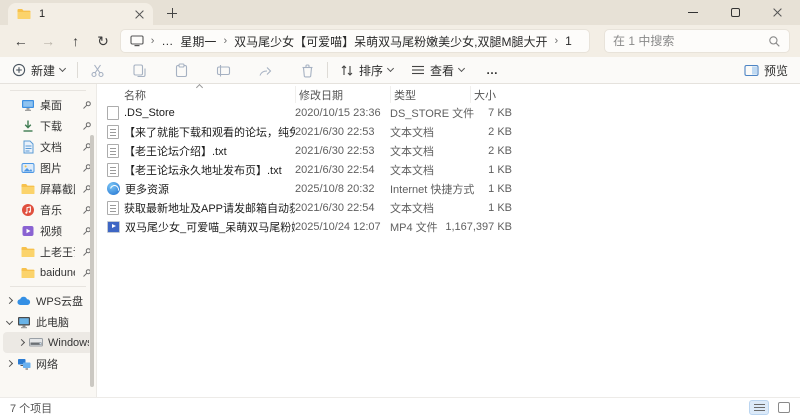 The height and width of the screenshot is (417, 800). I want to click on sidebar-item-windows-ssd: Windows-SSD, so click(48, 342).